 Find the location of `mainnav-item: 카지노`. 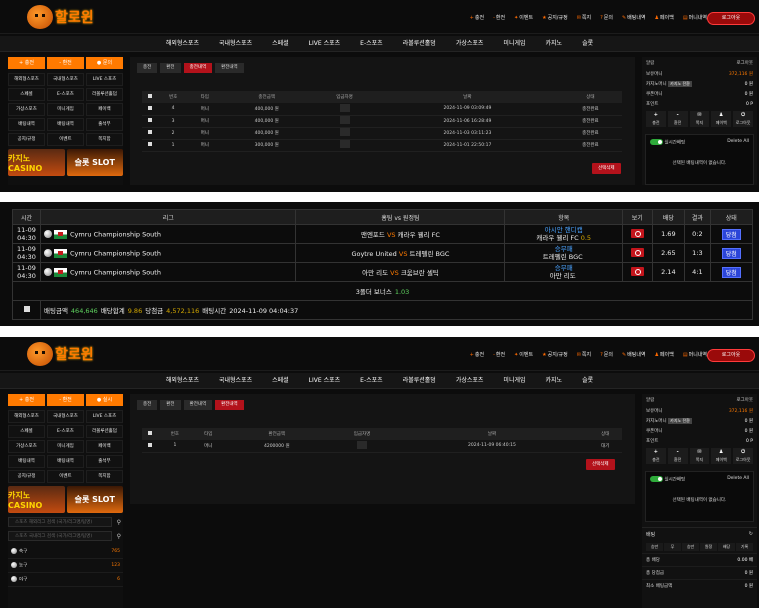

mainnav-item: 카지노 is located at coordinates (554, 43).